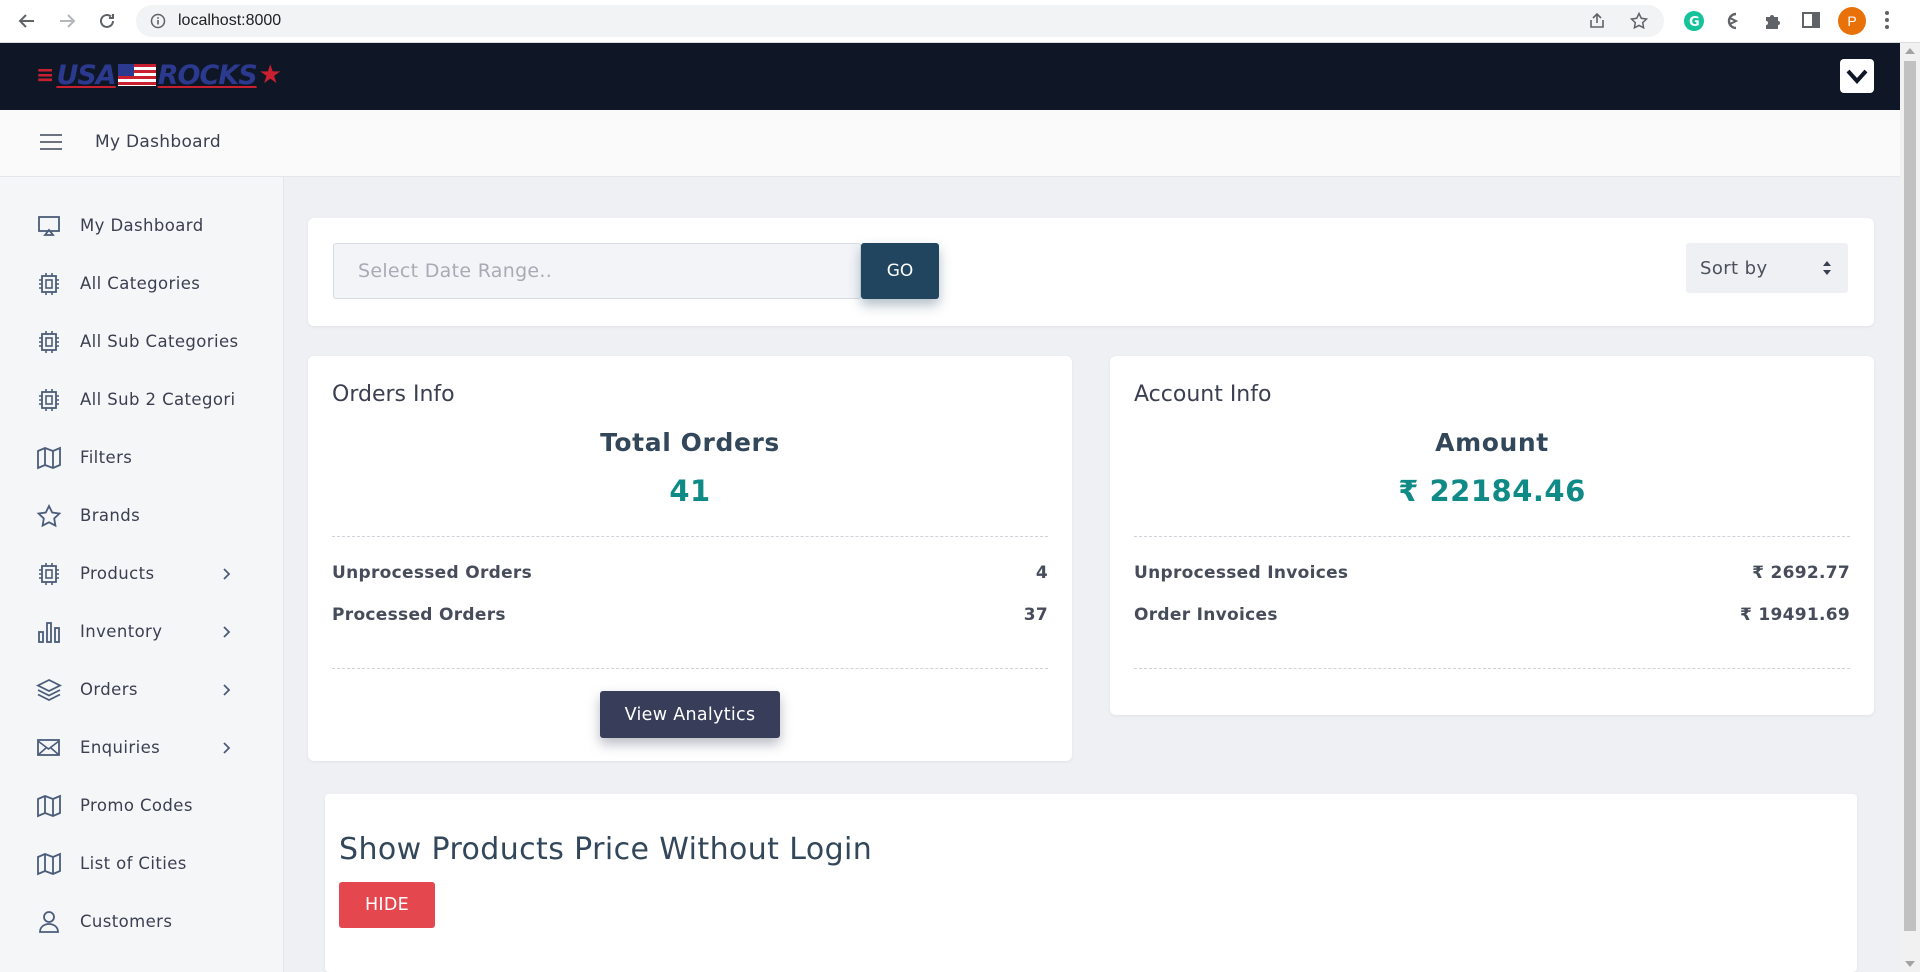 This screenshot has width=1920, height=972. What do you see at coordinates (1767, 268) in the screenshot?
I see `sort-by-select: Sort by` at bounding box center [1767, 268].